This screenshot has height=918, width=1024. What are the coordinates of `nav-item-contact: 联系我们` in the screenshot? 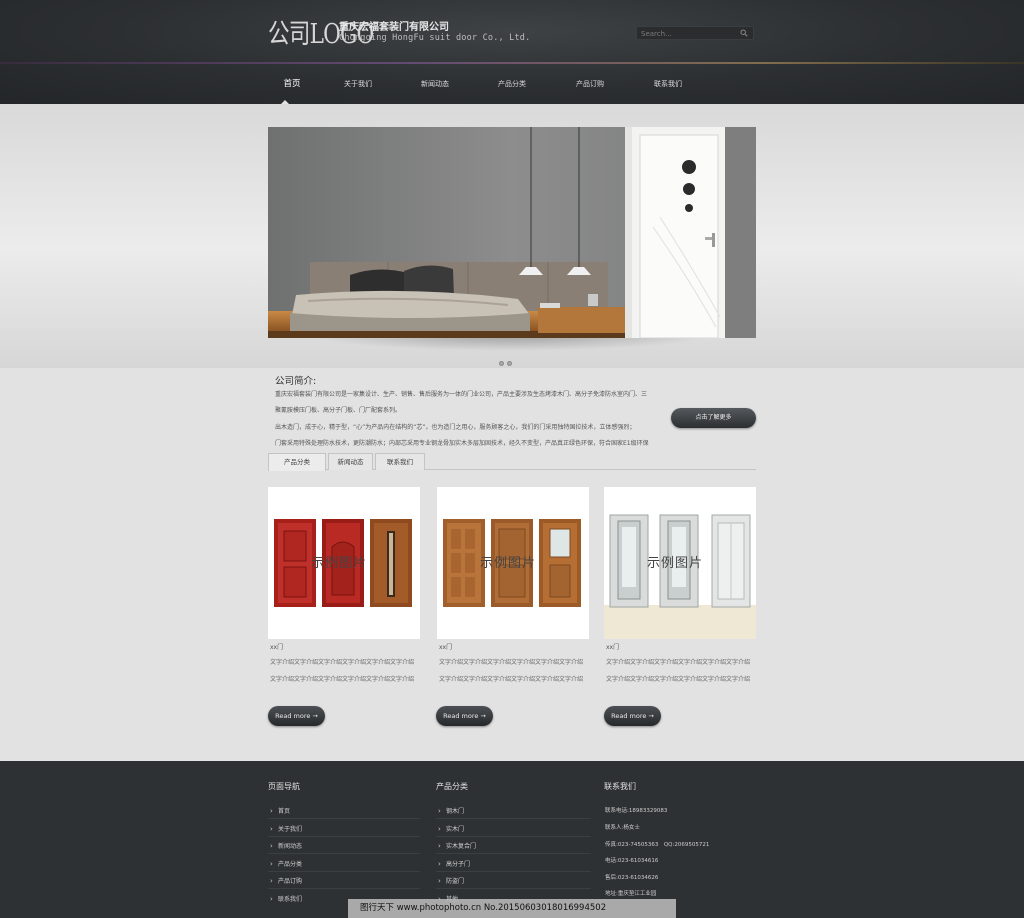 It's located at (668, 84).